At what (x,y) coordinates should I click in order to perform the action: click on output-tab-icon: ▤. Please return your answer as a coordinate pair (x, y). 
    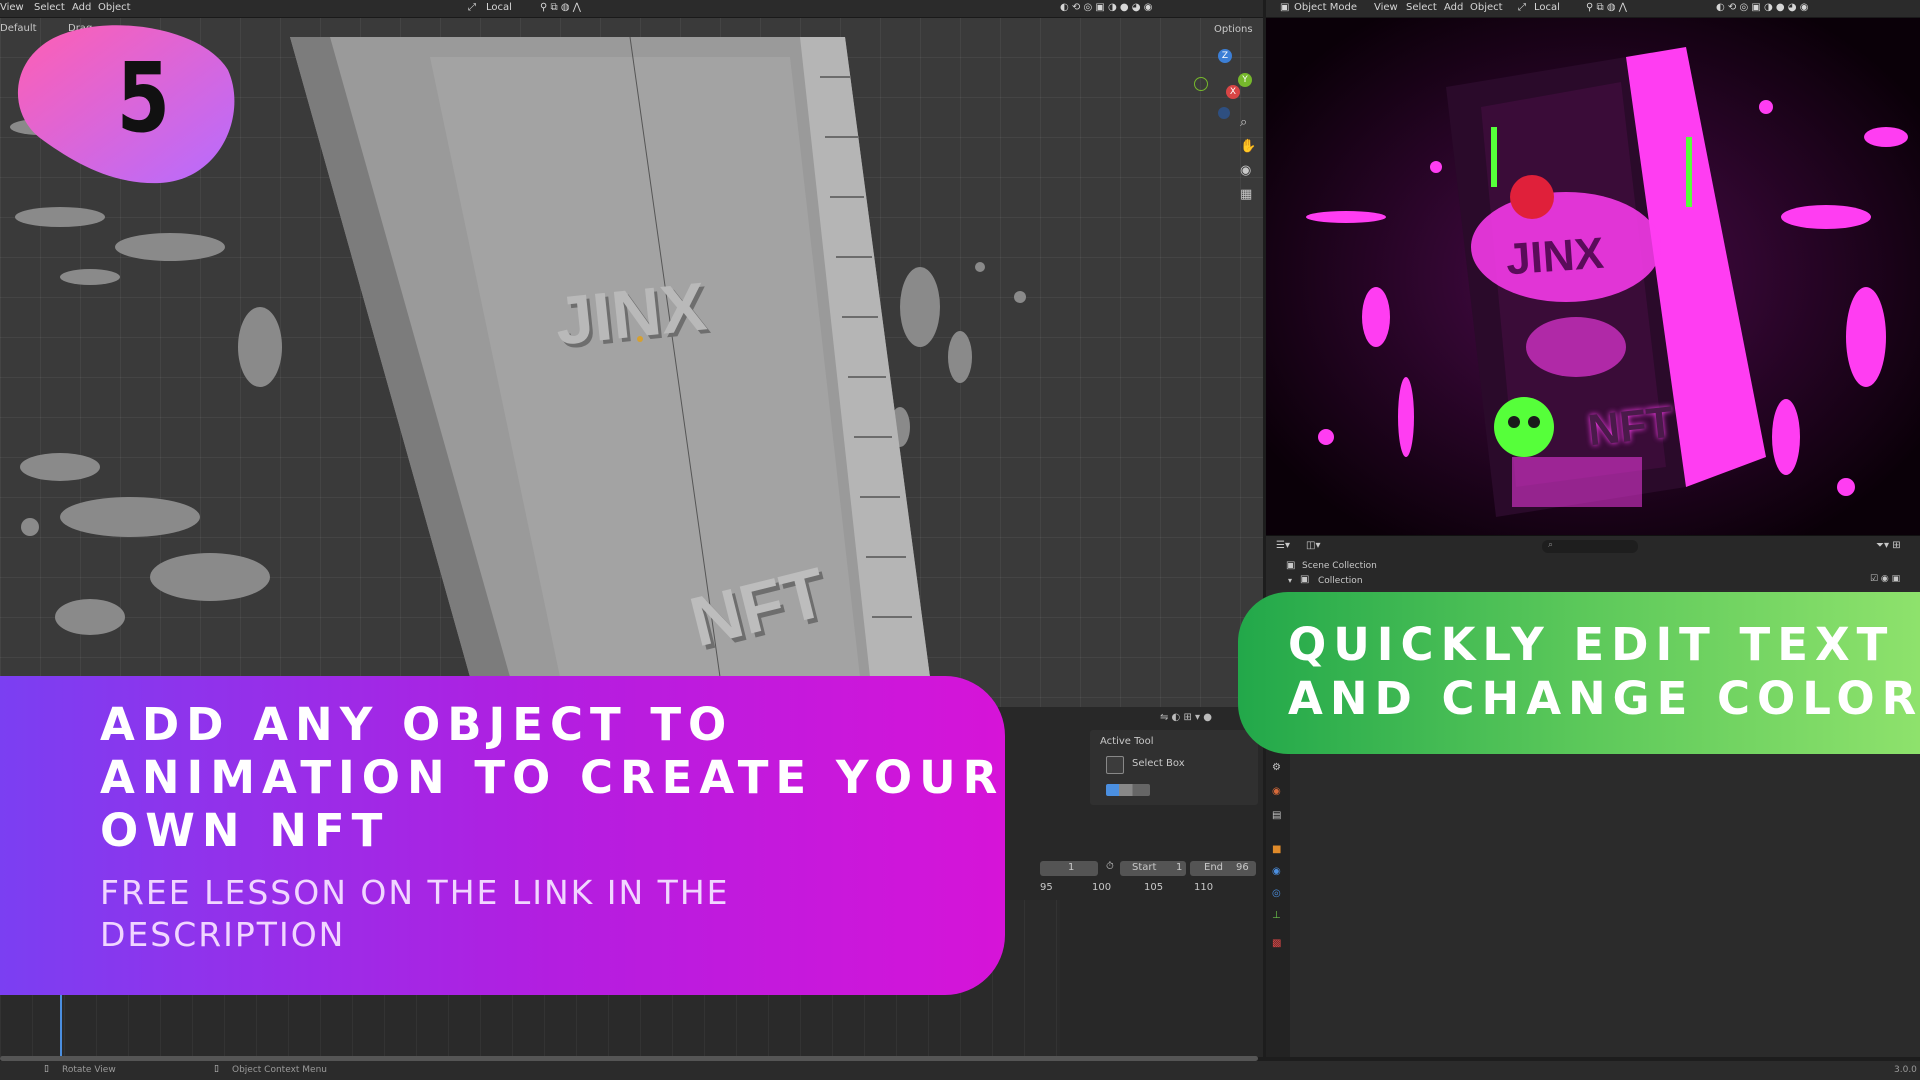
    Looking at the image, I should click on (1276, 815).